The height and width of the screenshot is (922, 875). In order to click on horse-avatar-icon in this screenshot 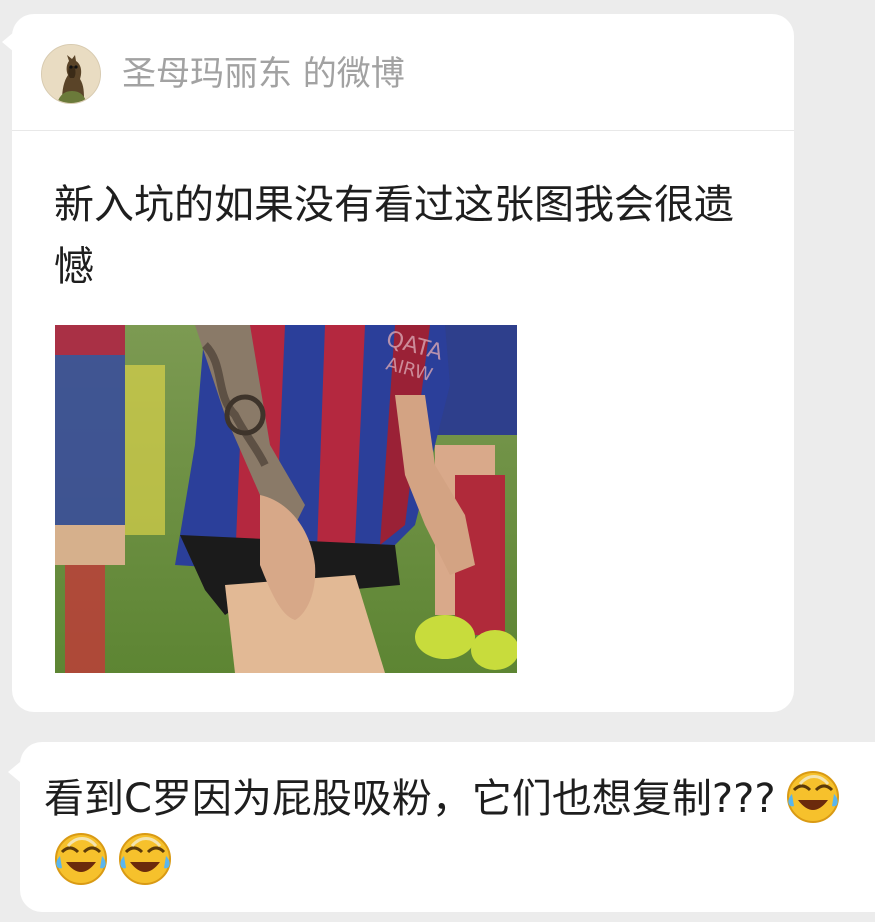, I will do `click(71, 74)`.